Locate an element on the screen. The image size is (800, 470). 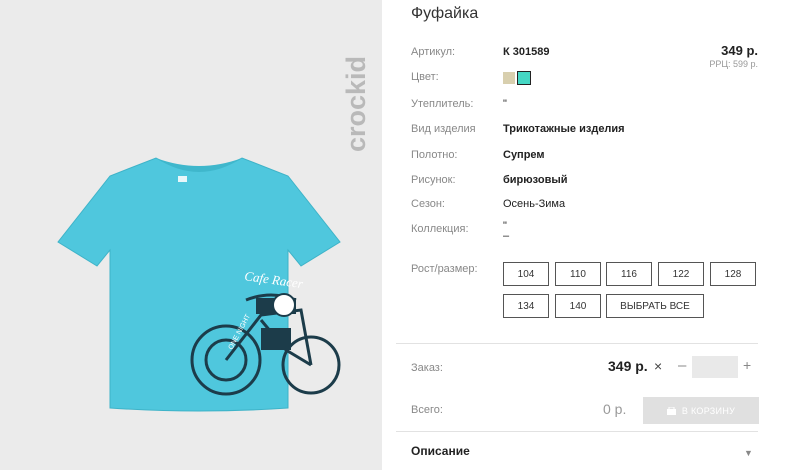
size-option-110: 110 is located at coordinates (578, 274).